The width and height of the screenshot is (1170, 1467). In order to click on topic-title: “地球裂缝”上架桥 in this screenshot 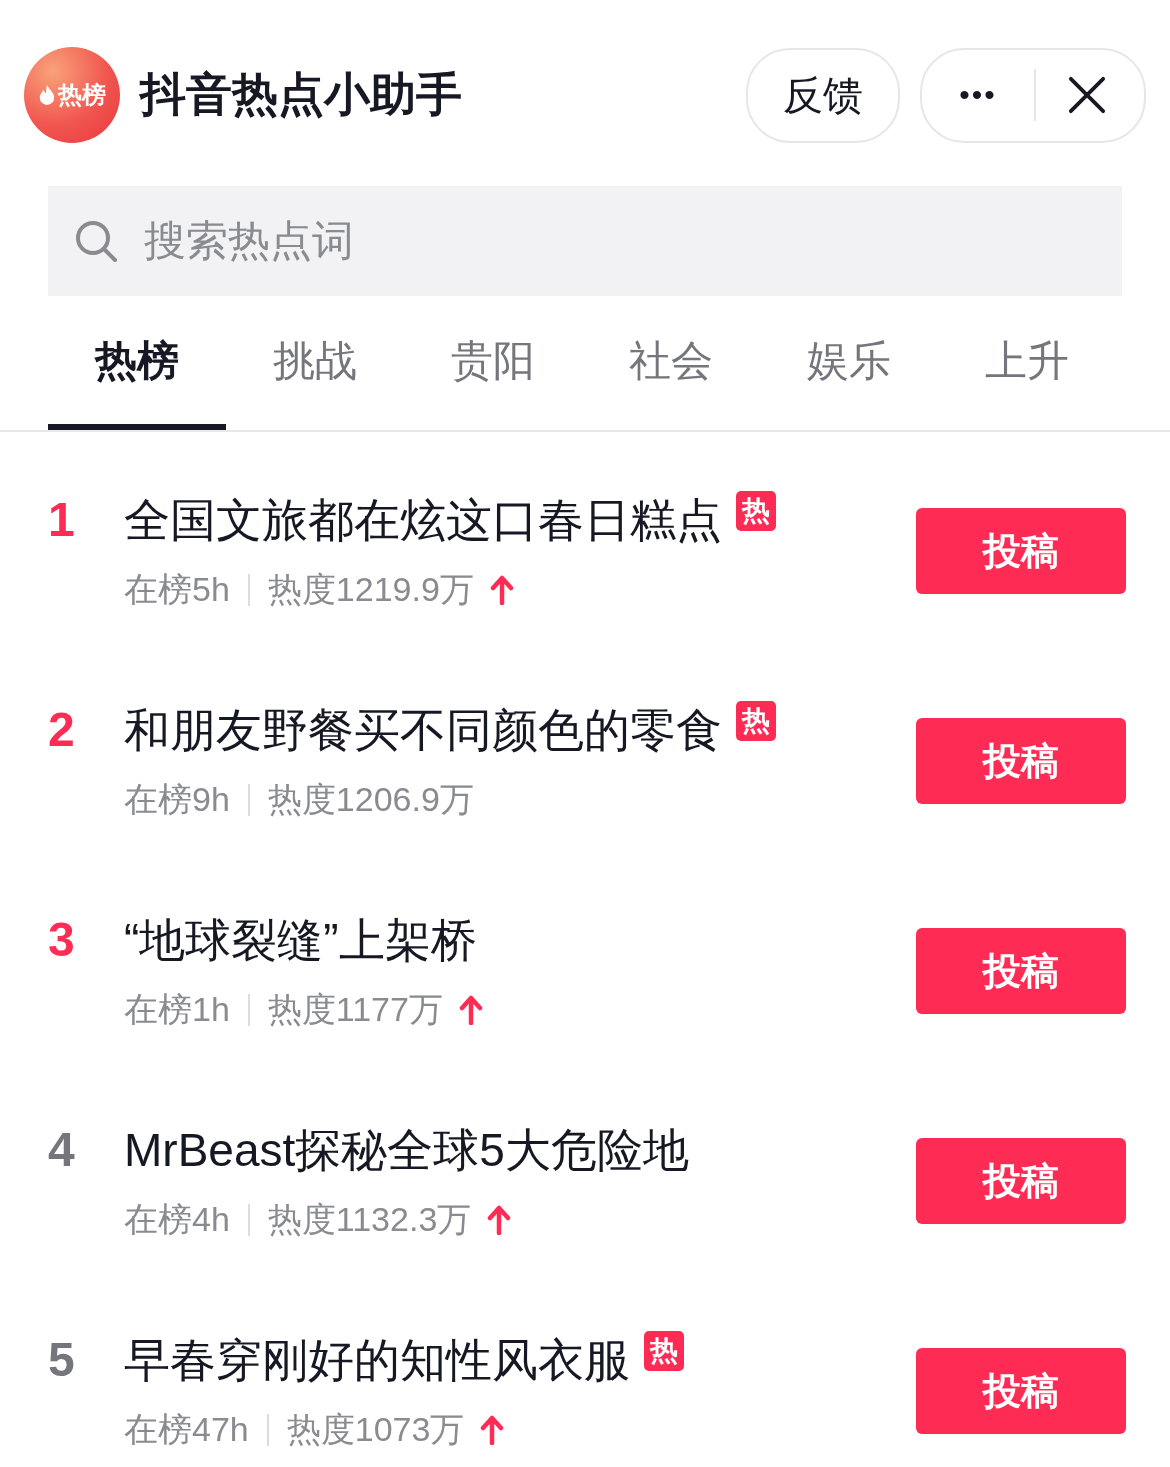, I will do `click(300, 940)`.